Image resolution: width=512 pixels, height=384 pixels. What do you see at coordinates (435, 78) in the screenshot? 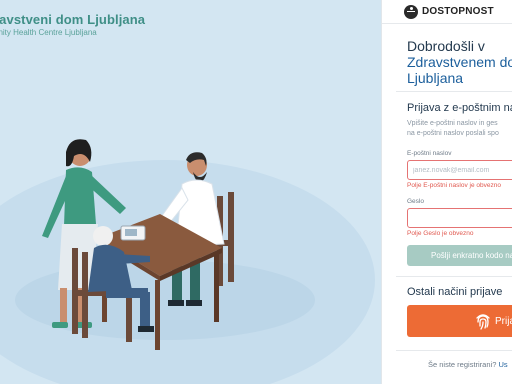
I see `welcome-line-3: Ljubljana` at bounding box center [435, 78].